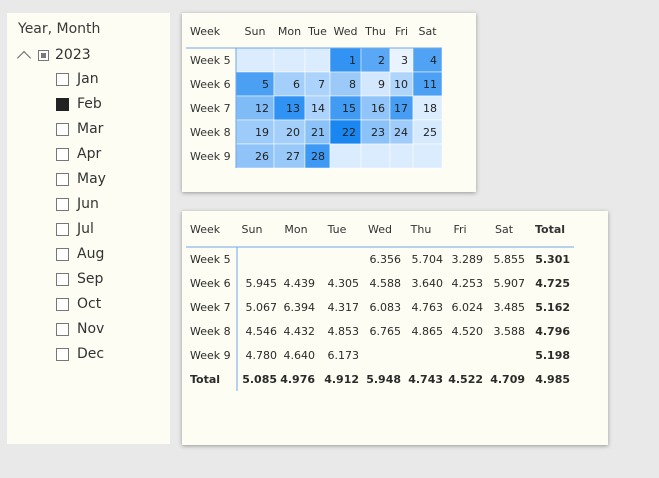 This screenshot has height=478, width=659. I want to click on slicer-title: Year, Month, so click(59, 29).